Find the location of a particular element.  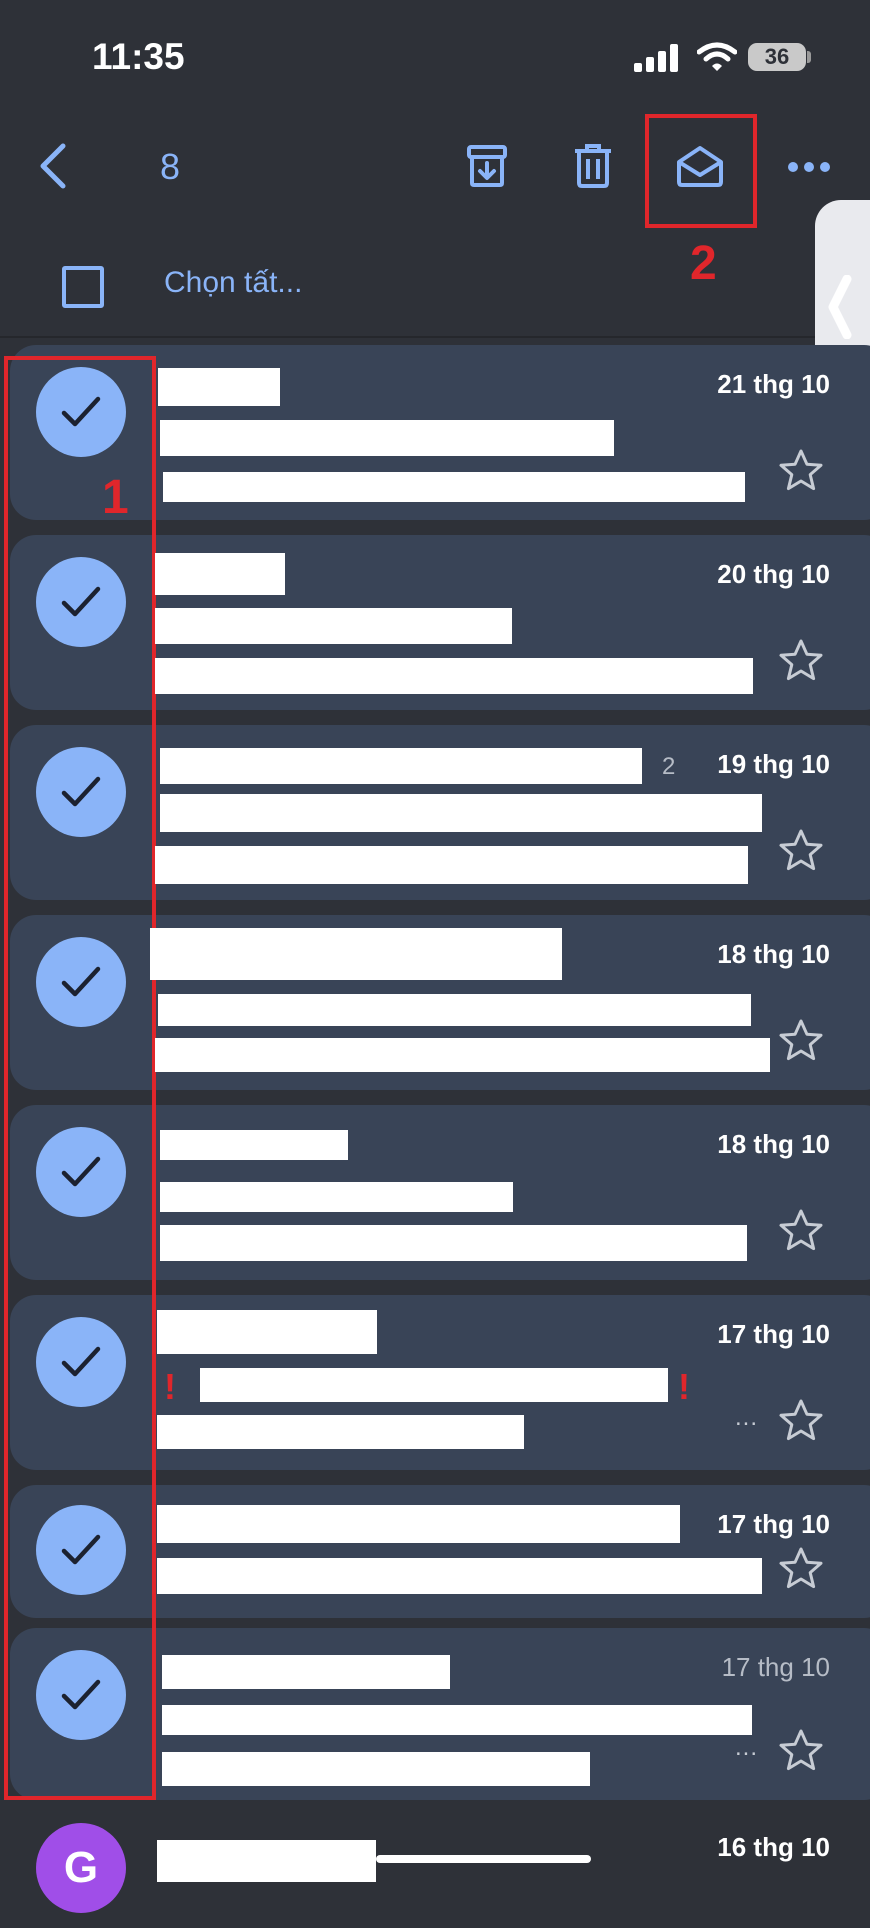

select-all-checkbox is located at coordinates (83, 287).